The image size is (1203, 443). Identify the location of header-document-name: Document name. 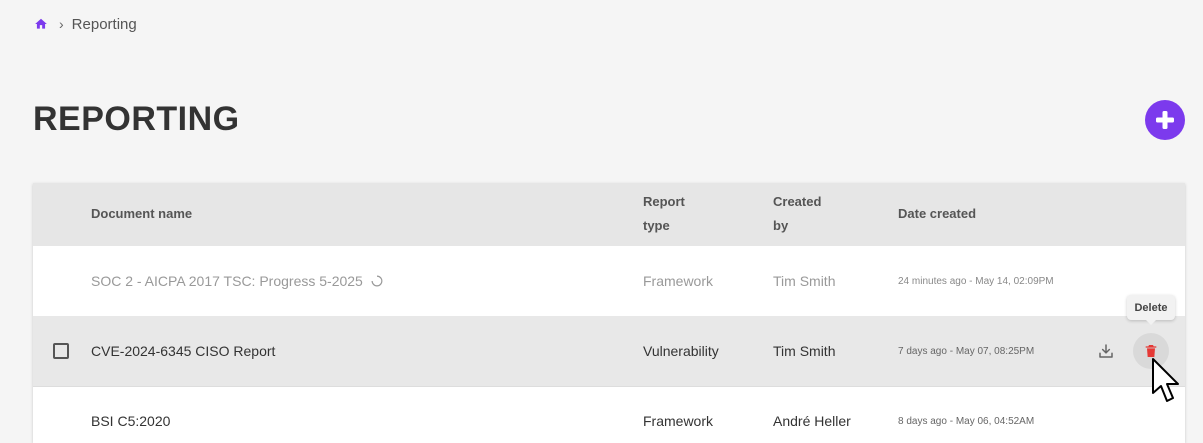
(141, 214).